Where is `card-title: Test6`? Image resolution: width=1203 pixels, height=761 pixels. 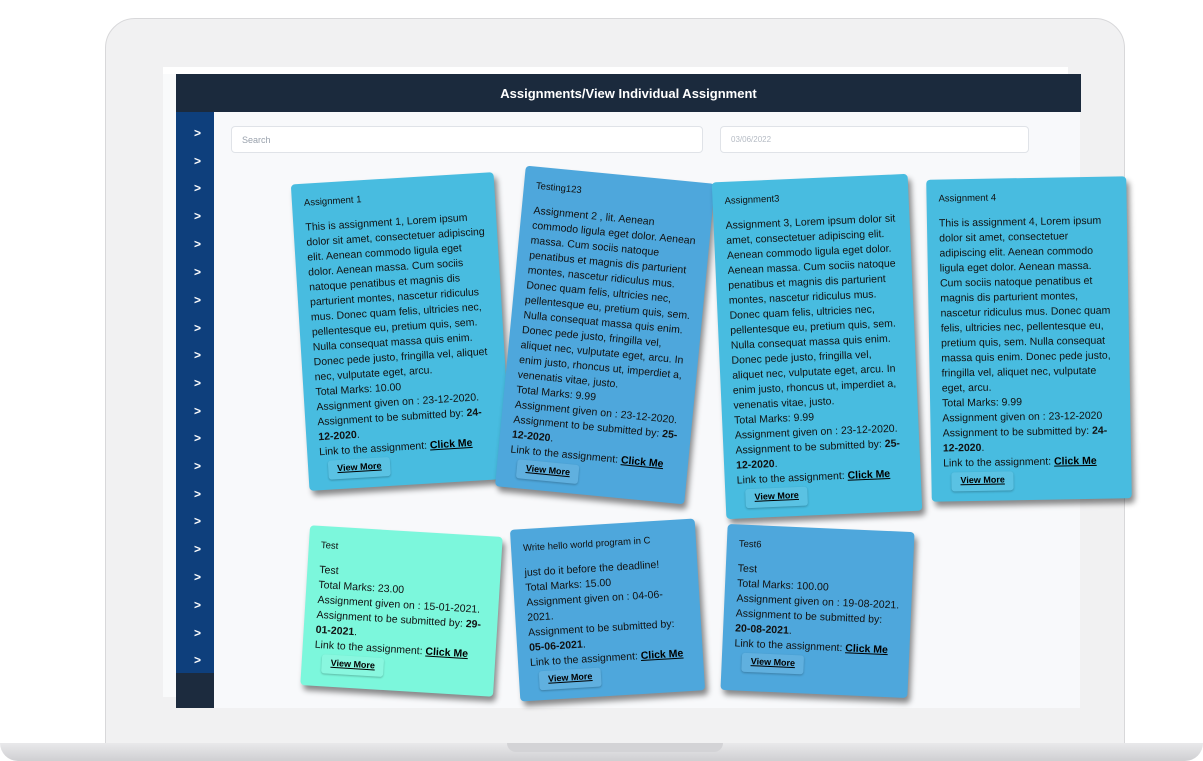
card-title: Test6 is located at coordinates (750, 544).